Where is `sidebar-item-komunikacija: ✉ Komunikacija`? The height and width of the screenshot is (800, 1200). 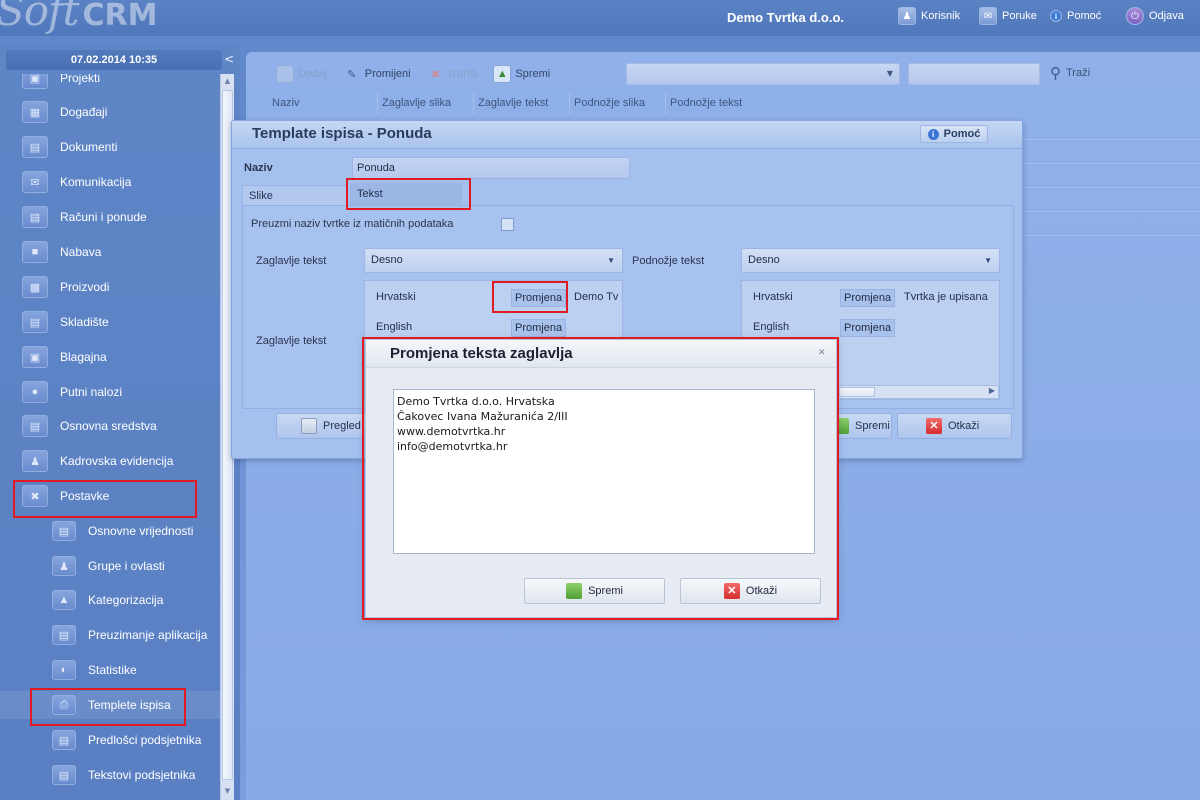 sidebar-item-komunikacija: ✉ Komunikacija is located at coordinates (110, 182).